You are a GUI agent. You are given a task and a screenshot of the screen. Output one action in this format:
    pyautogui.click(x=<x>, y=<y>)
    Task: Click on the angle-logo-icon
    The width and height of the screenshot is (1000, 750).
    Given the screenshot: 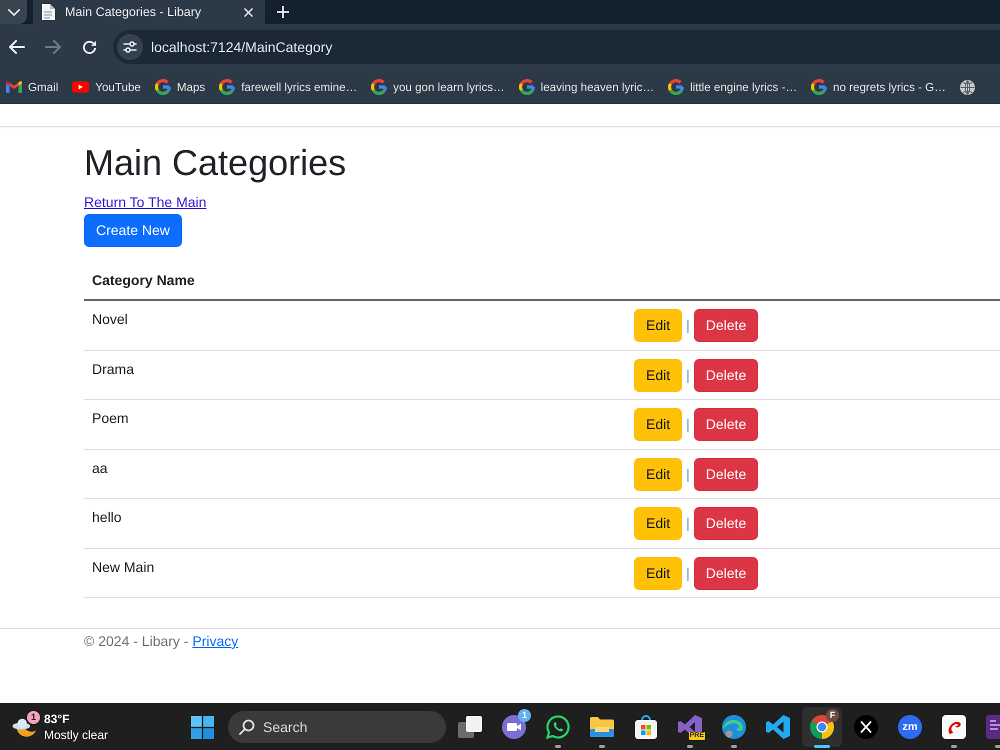 What is the action you would take?
    pyautogui.click(x=778, y=727)
    